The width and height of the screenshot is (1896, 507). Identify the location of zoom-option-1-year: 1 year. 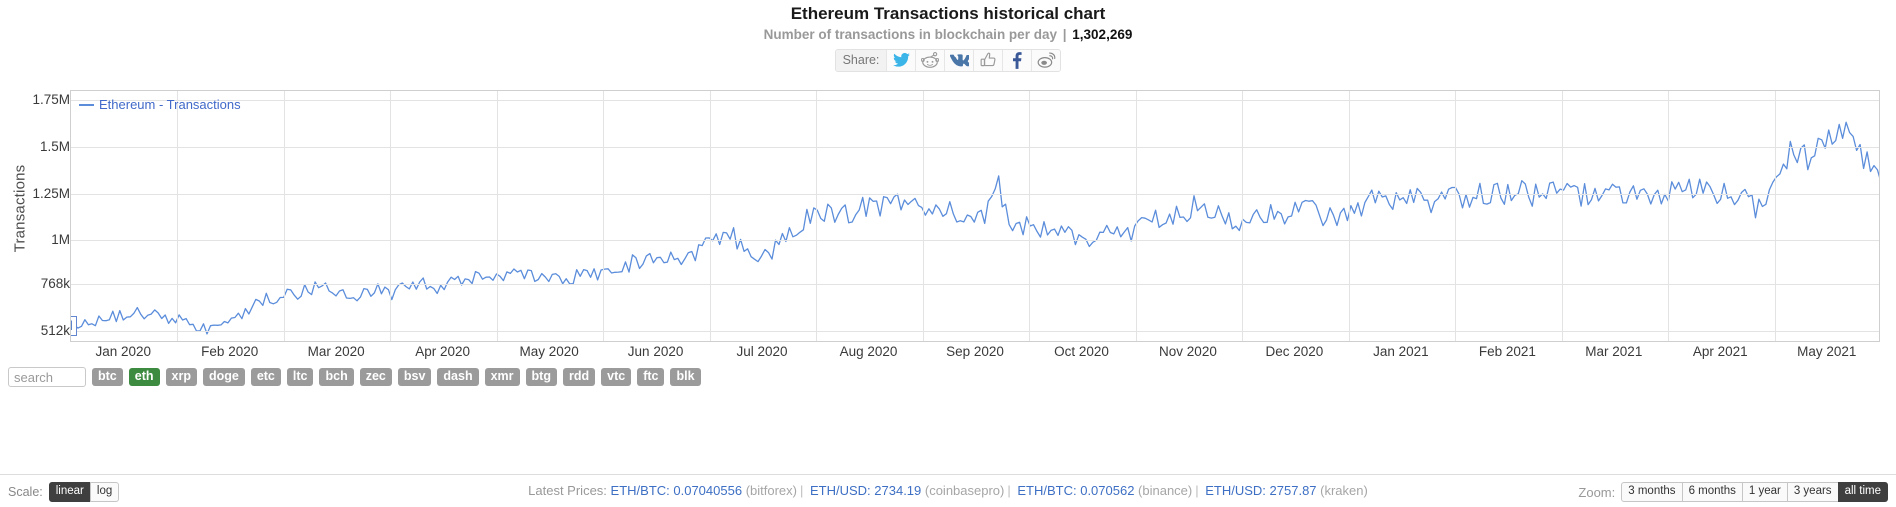
(1764, 492).